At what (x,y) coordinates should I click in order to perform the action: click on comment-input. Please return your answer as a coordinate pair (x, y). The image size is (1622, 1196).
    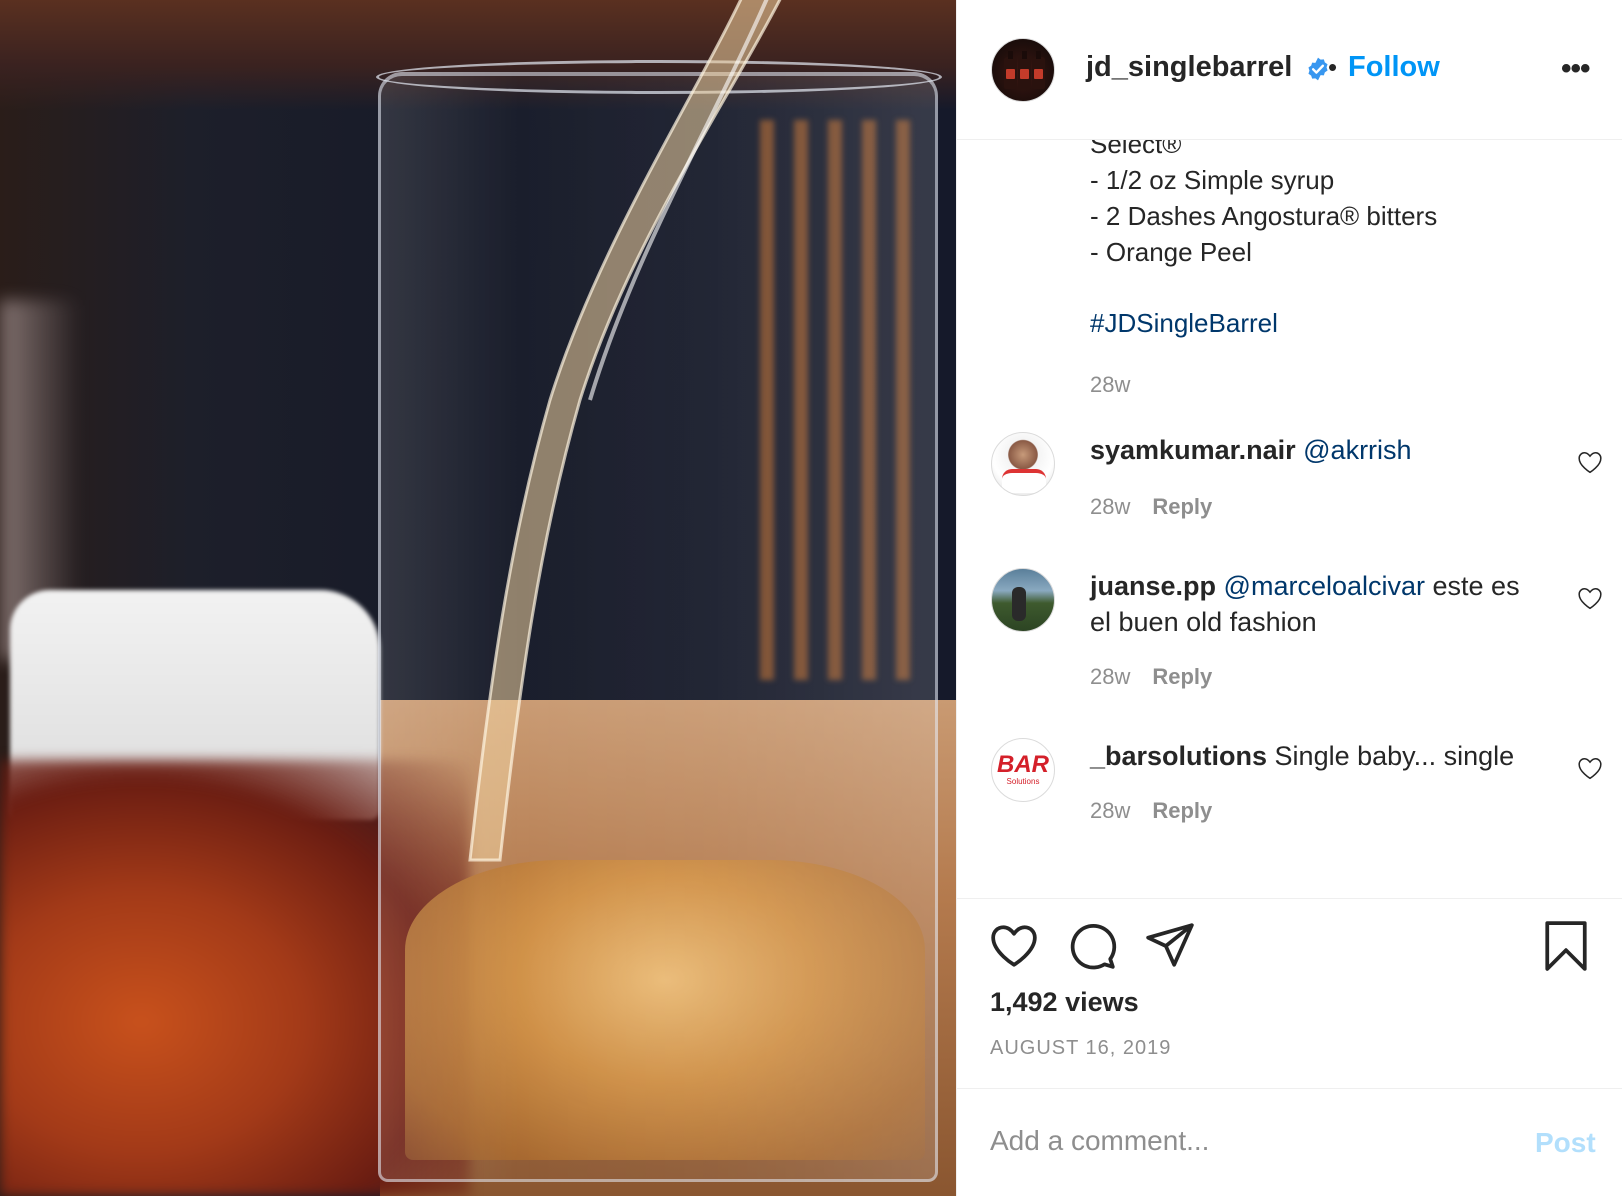
    Looking at the image, I should click on (1250, 1141).